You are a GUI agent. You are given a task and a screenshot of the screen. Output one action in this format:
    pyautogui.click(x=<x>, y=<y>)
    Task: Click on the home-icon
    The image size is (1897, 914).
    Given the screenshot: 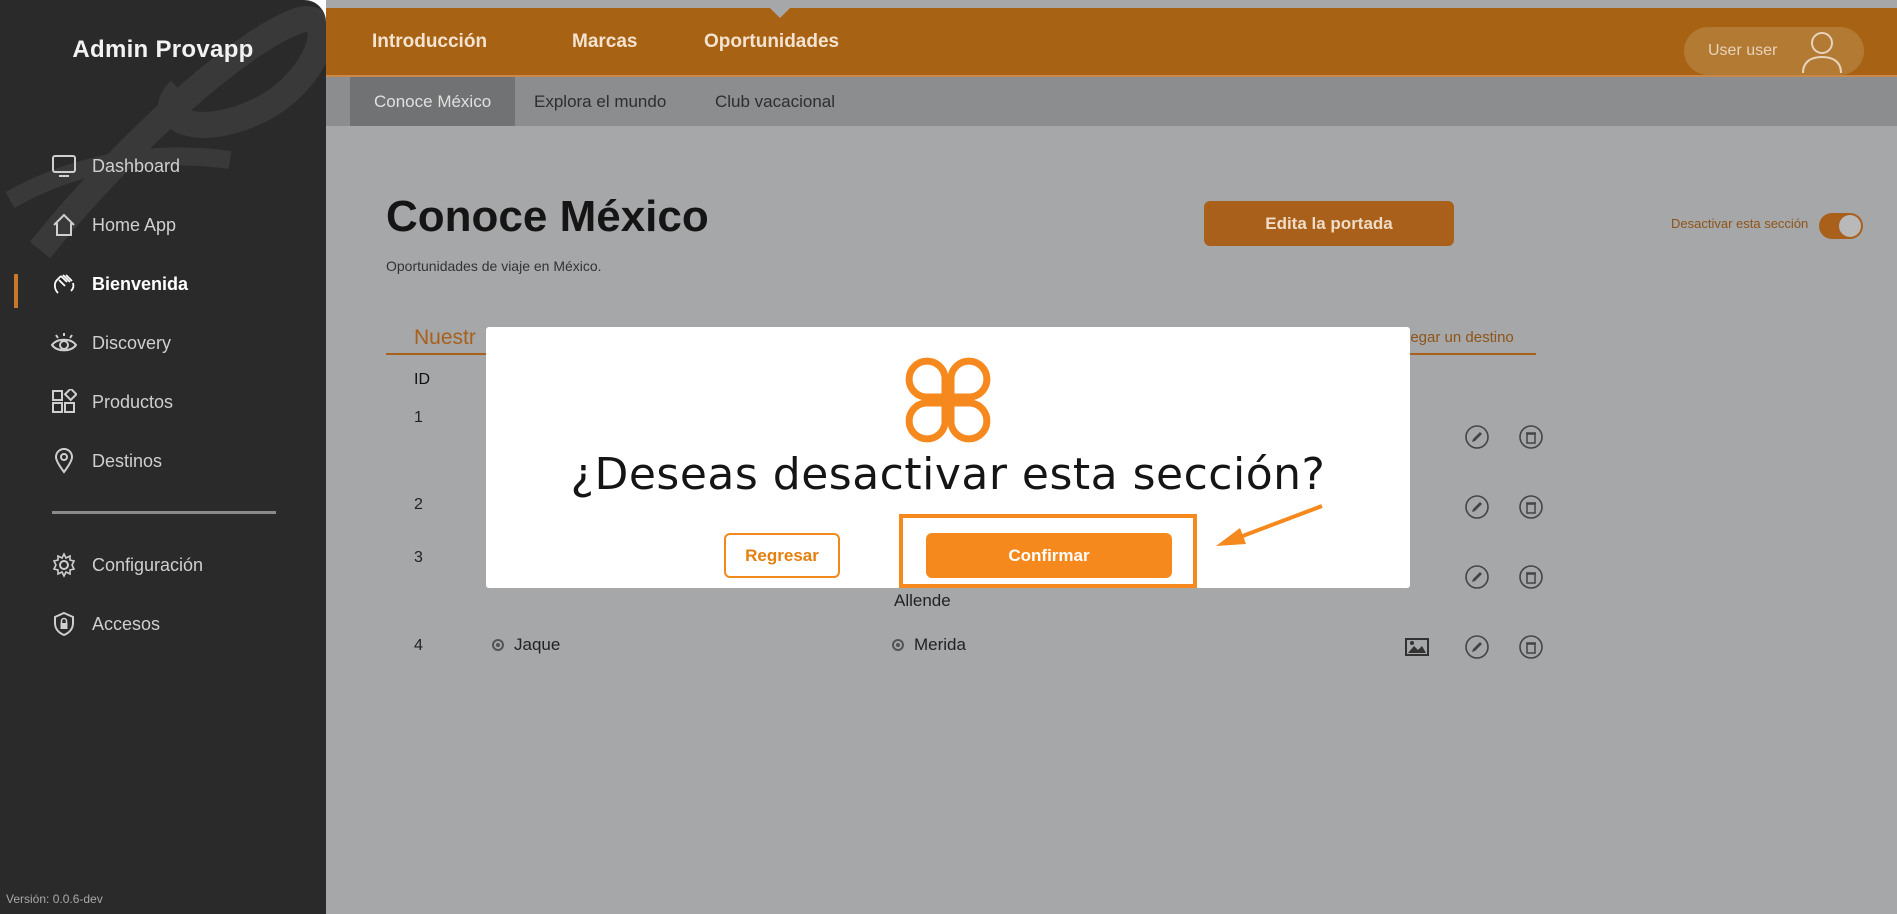 What is the action you would take?
    pyautogui.click(x=64, y=225)
    